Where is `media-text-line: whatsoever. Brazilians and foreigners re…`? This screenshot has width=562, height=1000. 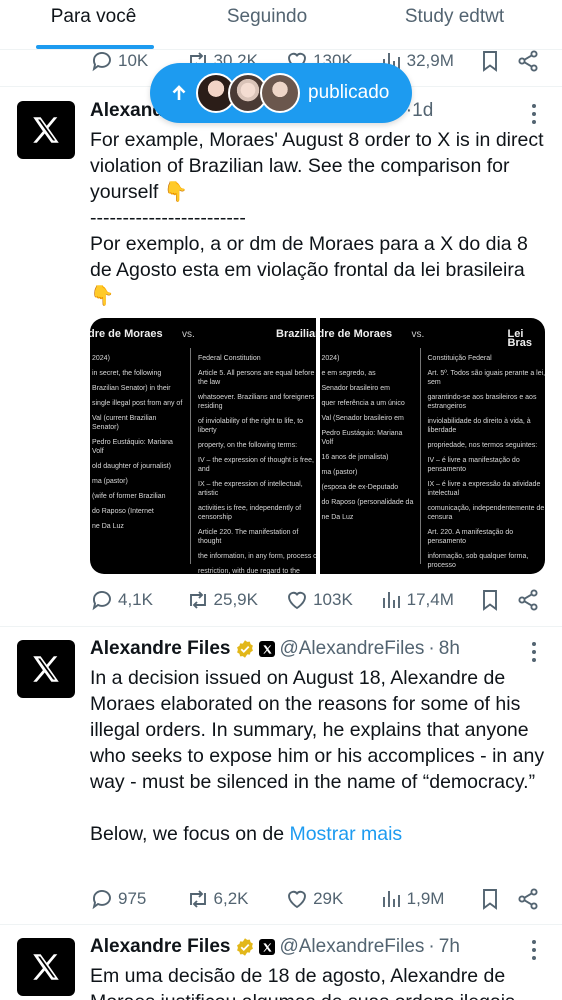
media-text-line: whatsoever. Brazilians and foreigners re… is located at coordinates (256, 402).